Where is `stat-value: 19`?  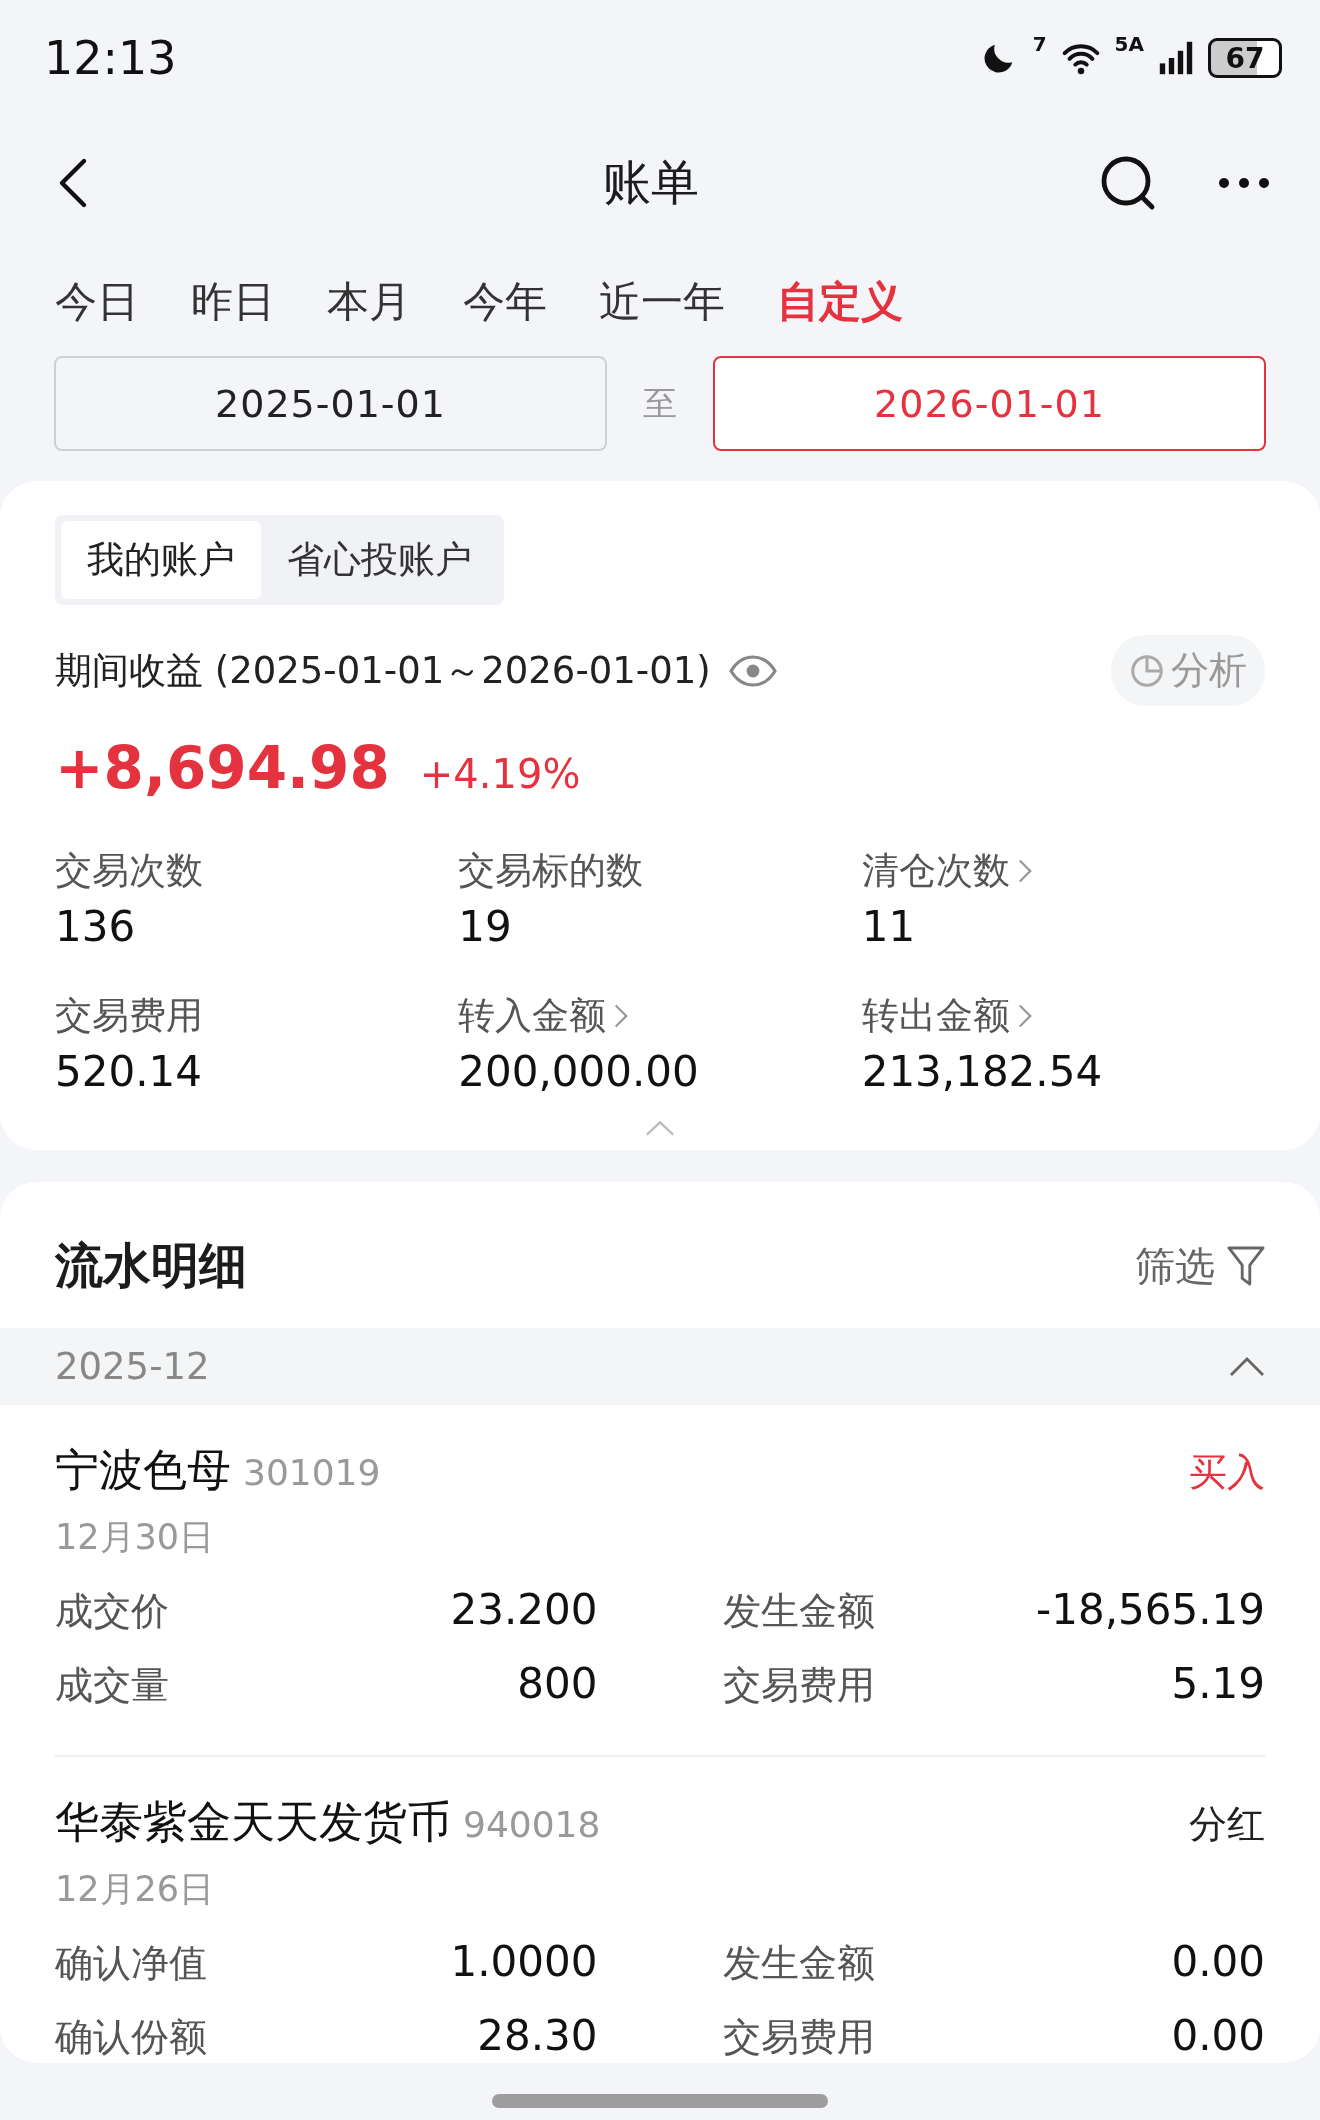
stat-value: 19 is located at coordinates (485, 926).